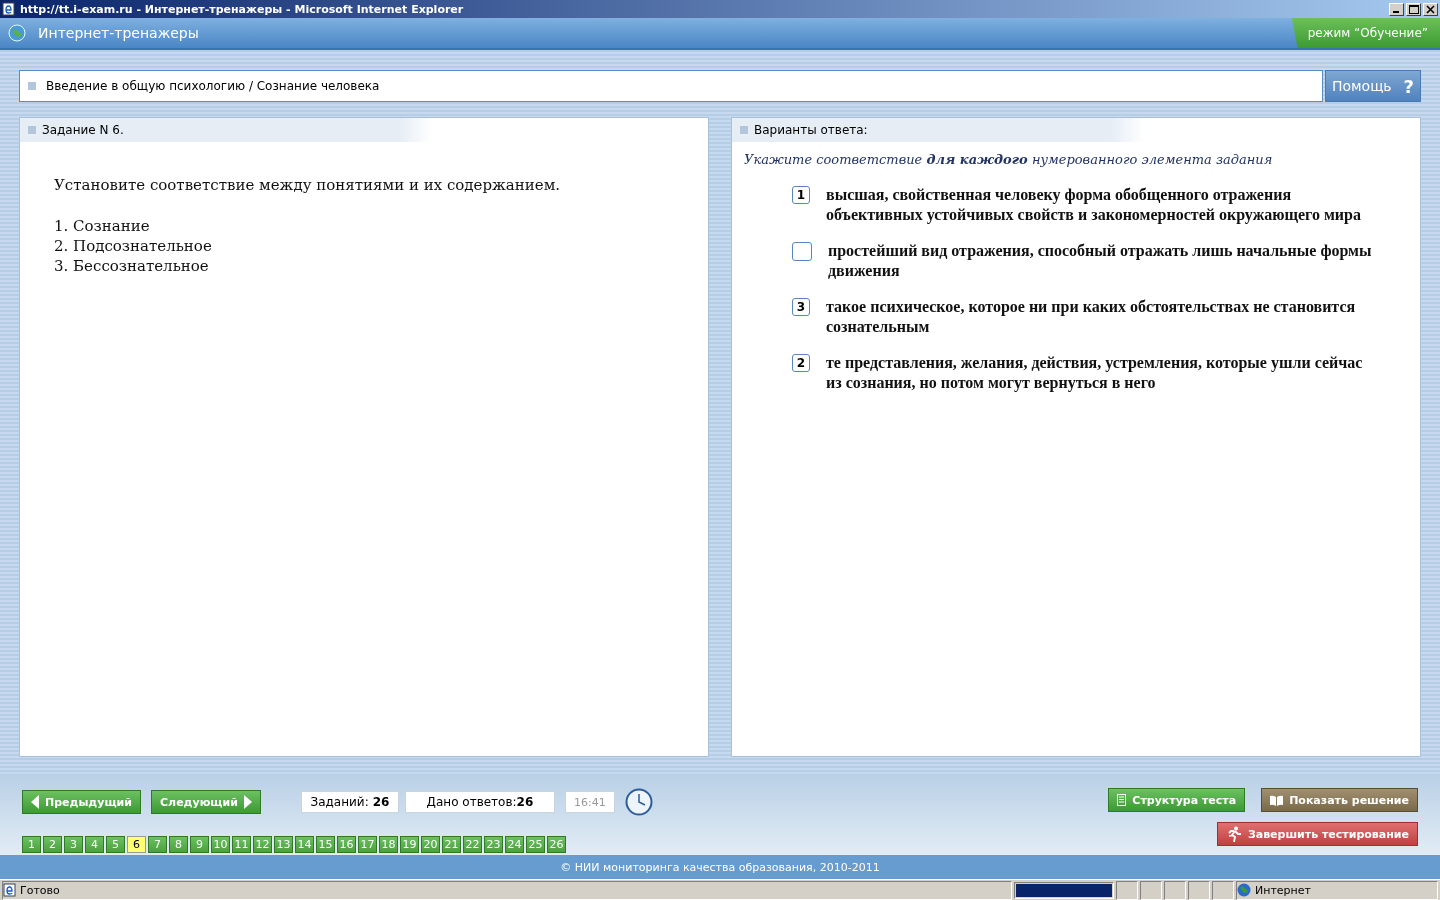 The image size is (1440, 900). I want to click on page-number-button: 4, so click(94, 844).